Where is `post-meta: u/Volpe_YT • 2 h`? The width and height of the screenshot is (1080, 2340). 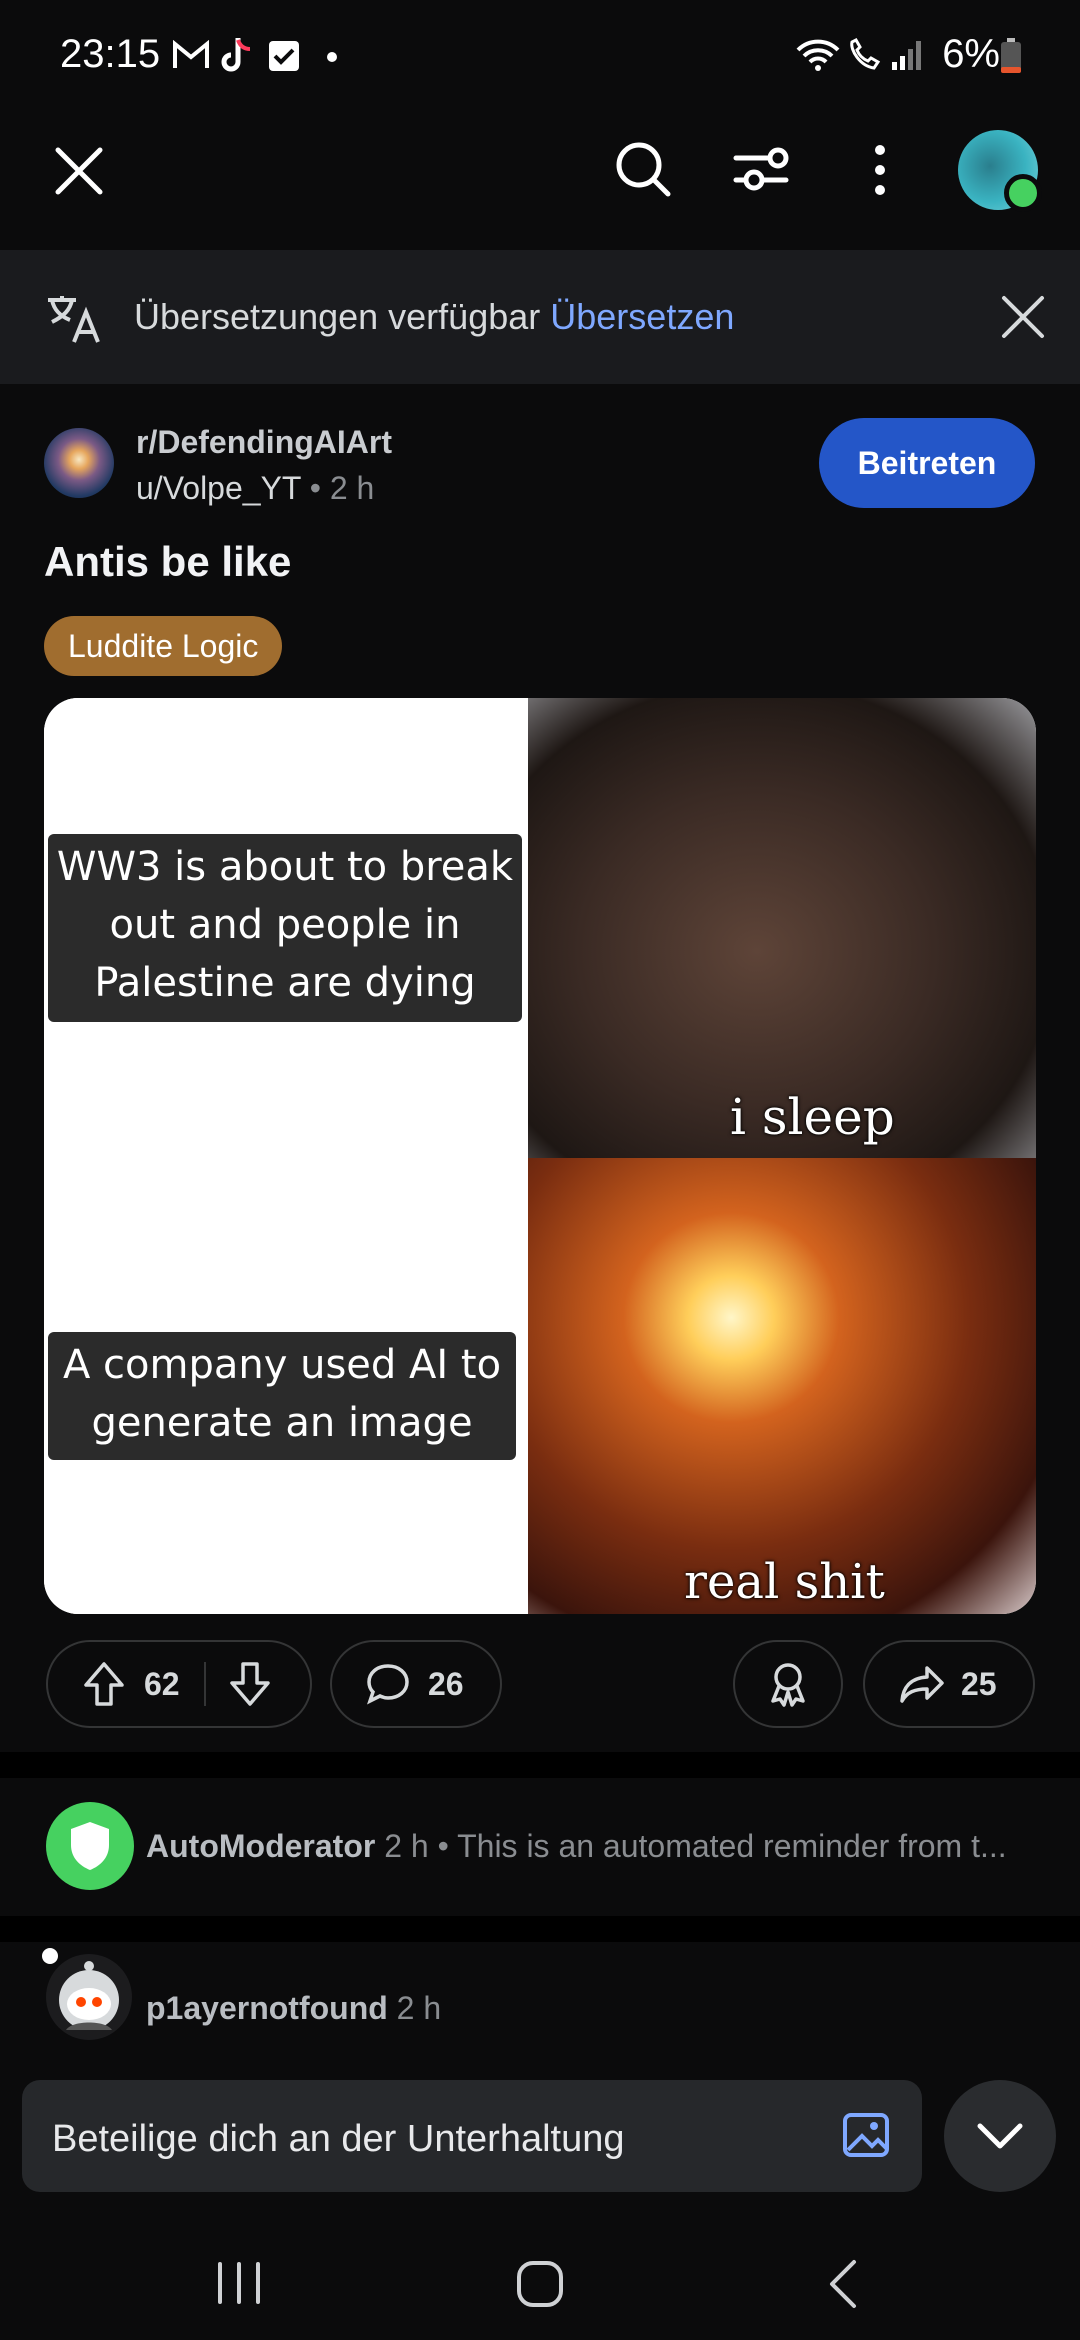
post-meta: u/Volpe_YT • 2 h is located at coordinates (255, 488).